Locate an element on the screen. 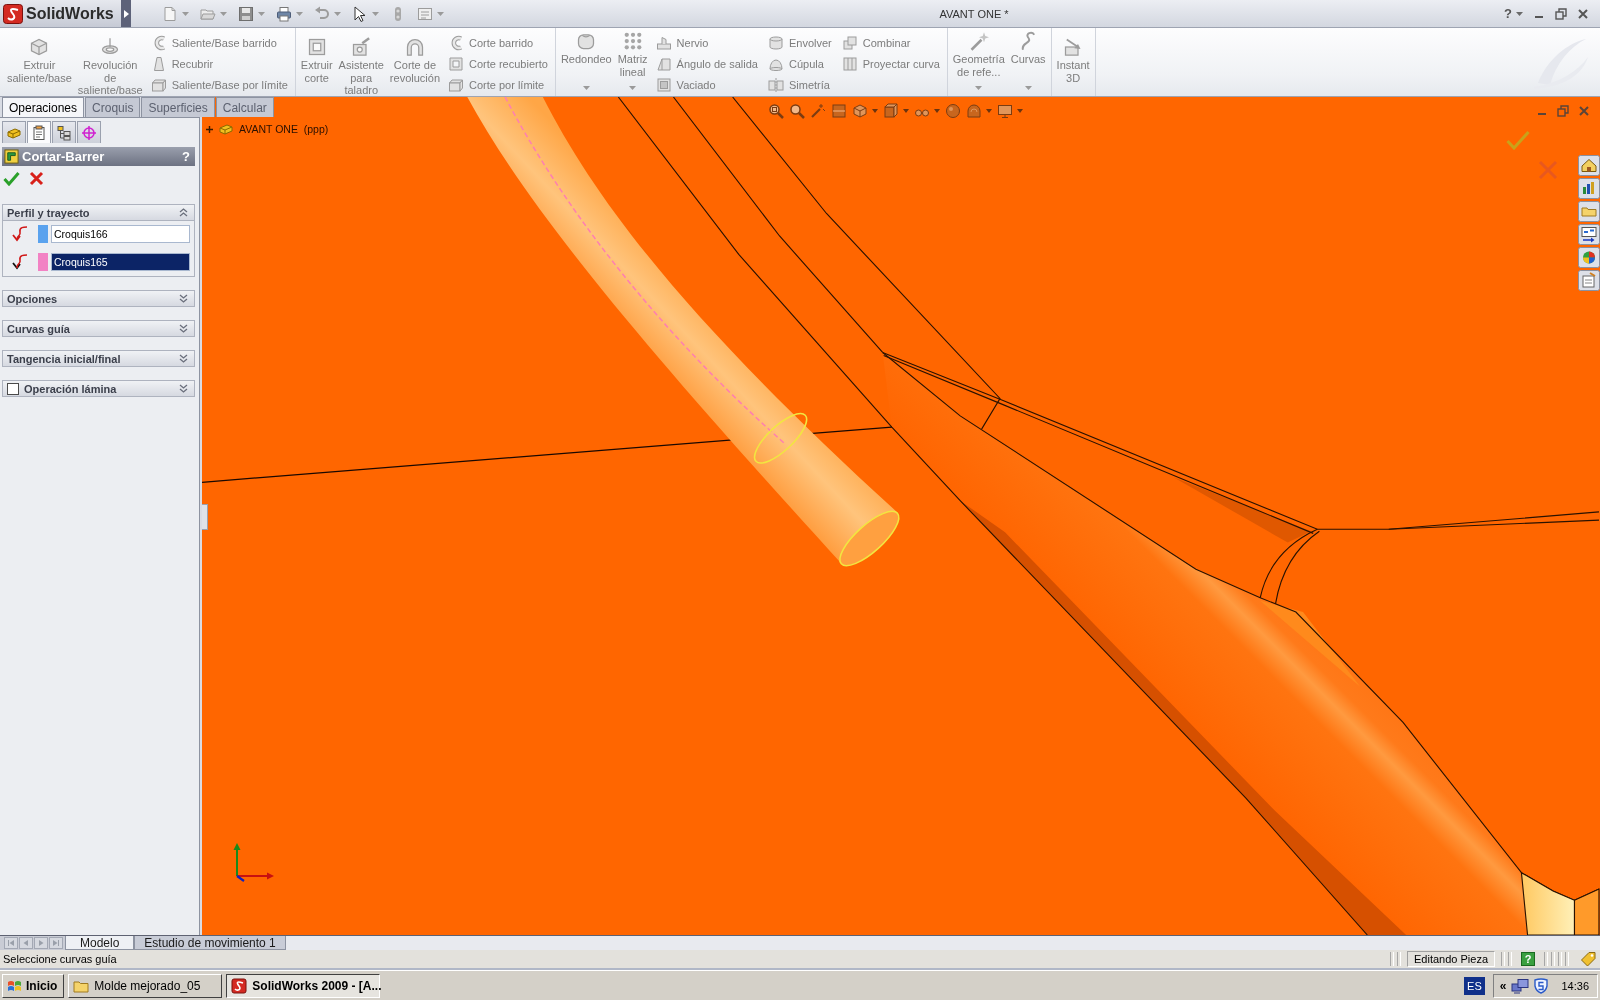 The image size is (1600, 1000). command-tab: Operaciones is located at coordinates (43, 107).